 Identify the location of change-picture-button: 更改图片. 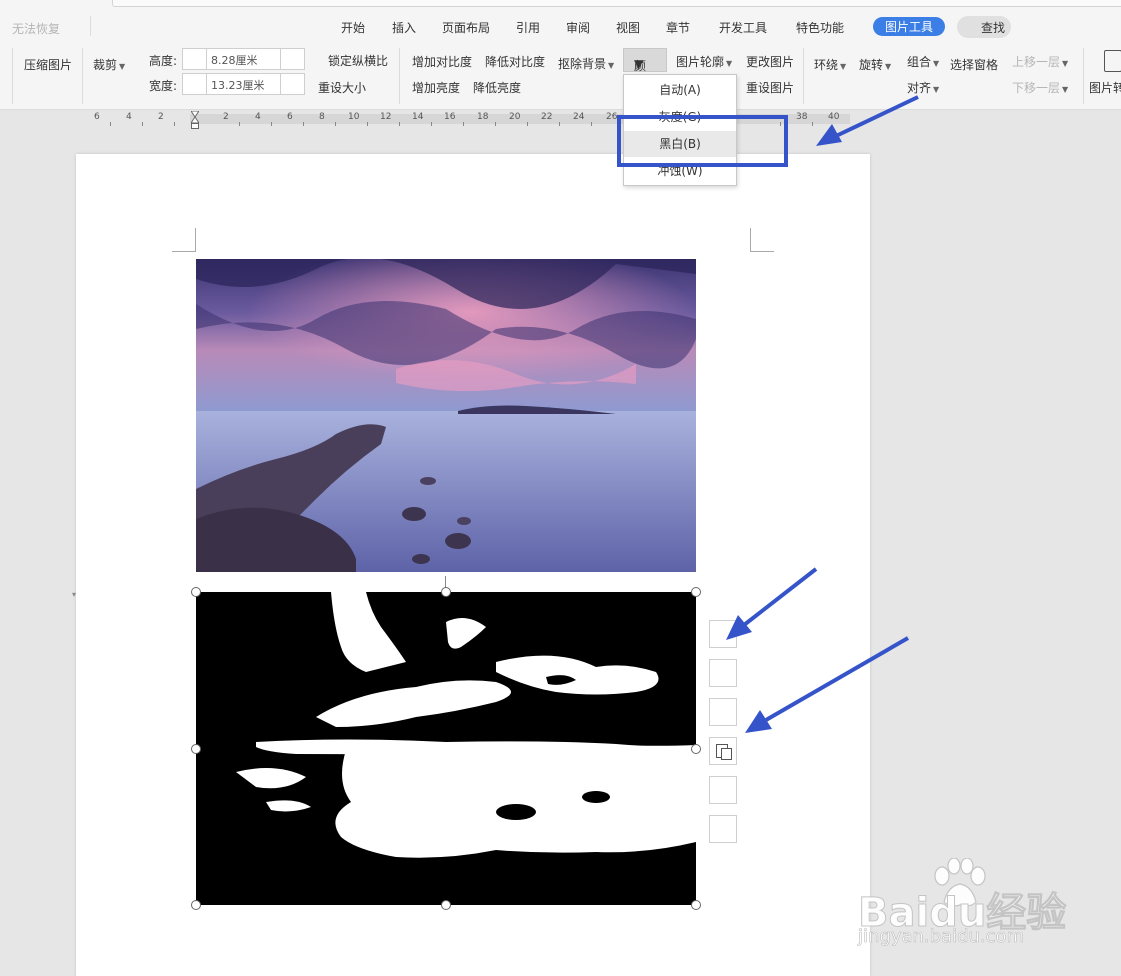
(770, 61).